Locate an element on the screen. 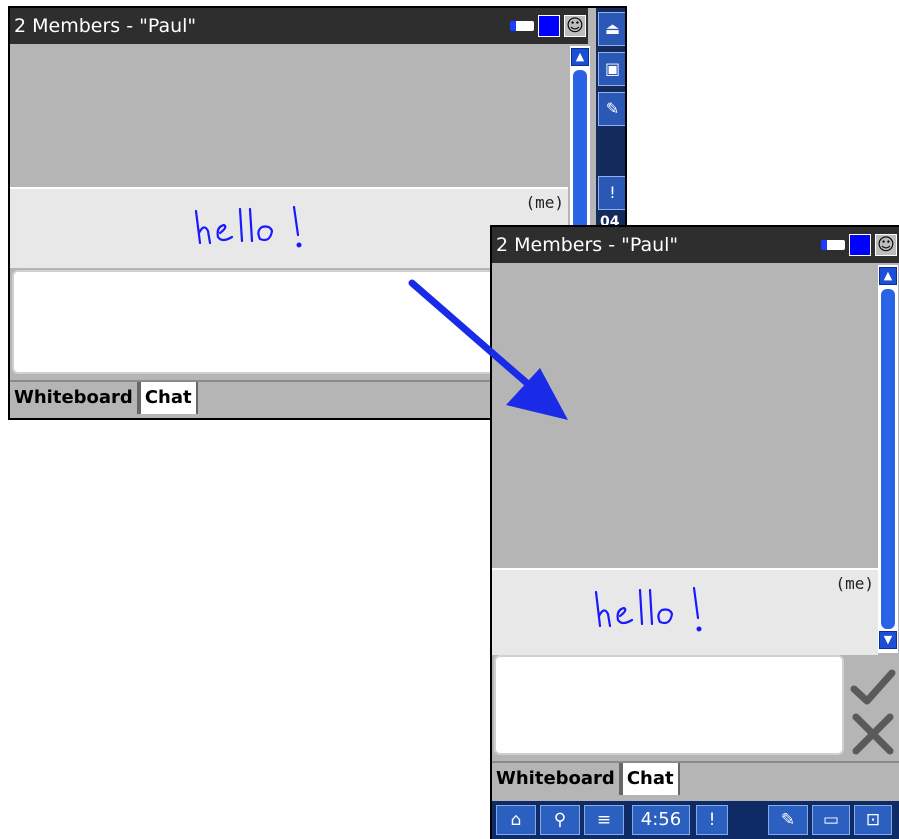 This screenshot has height=839, width=899. check-icon is located at coordinates (873, 688).